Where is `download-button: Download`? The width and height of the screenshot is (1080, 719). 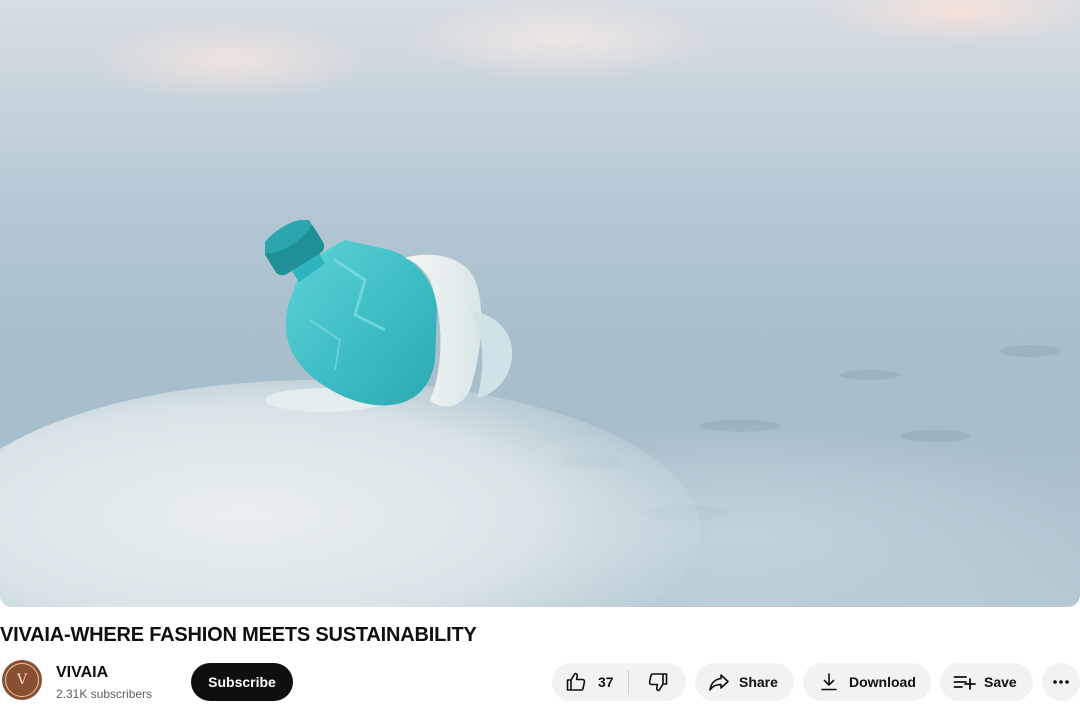
download-button: Download is located at coordinates (867, 682).